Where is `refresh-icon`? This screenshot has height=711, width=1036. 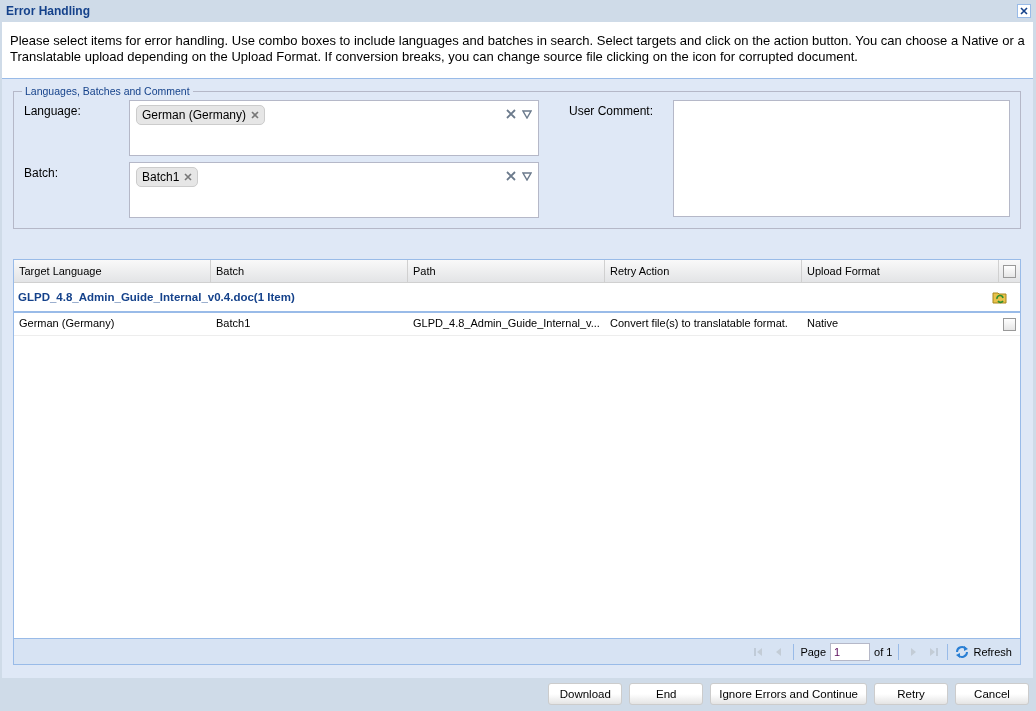
refresh-icon is located at coordinates (962, 651).